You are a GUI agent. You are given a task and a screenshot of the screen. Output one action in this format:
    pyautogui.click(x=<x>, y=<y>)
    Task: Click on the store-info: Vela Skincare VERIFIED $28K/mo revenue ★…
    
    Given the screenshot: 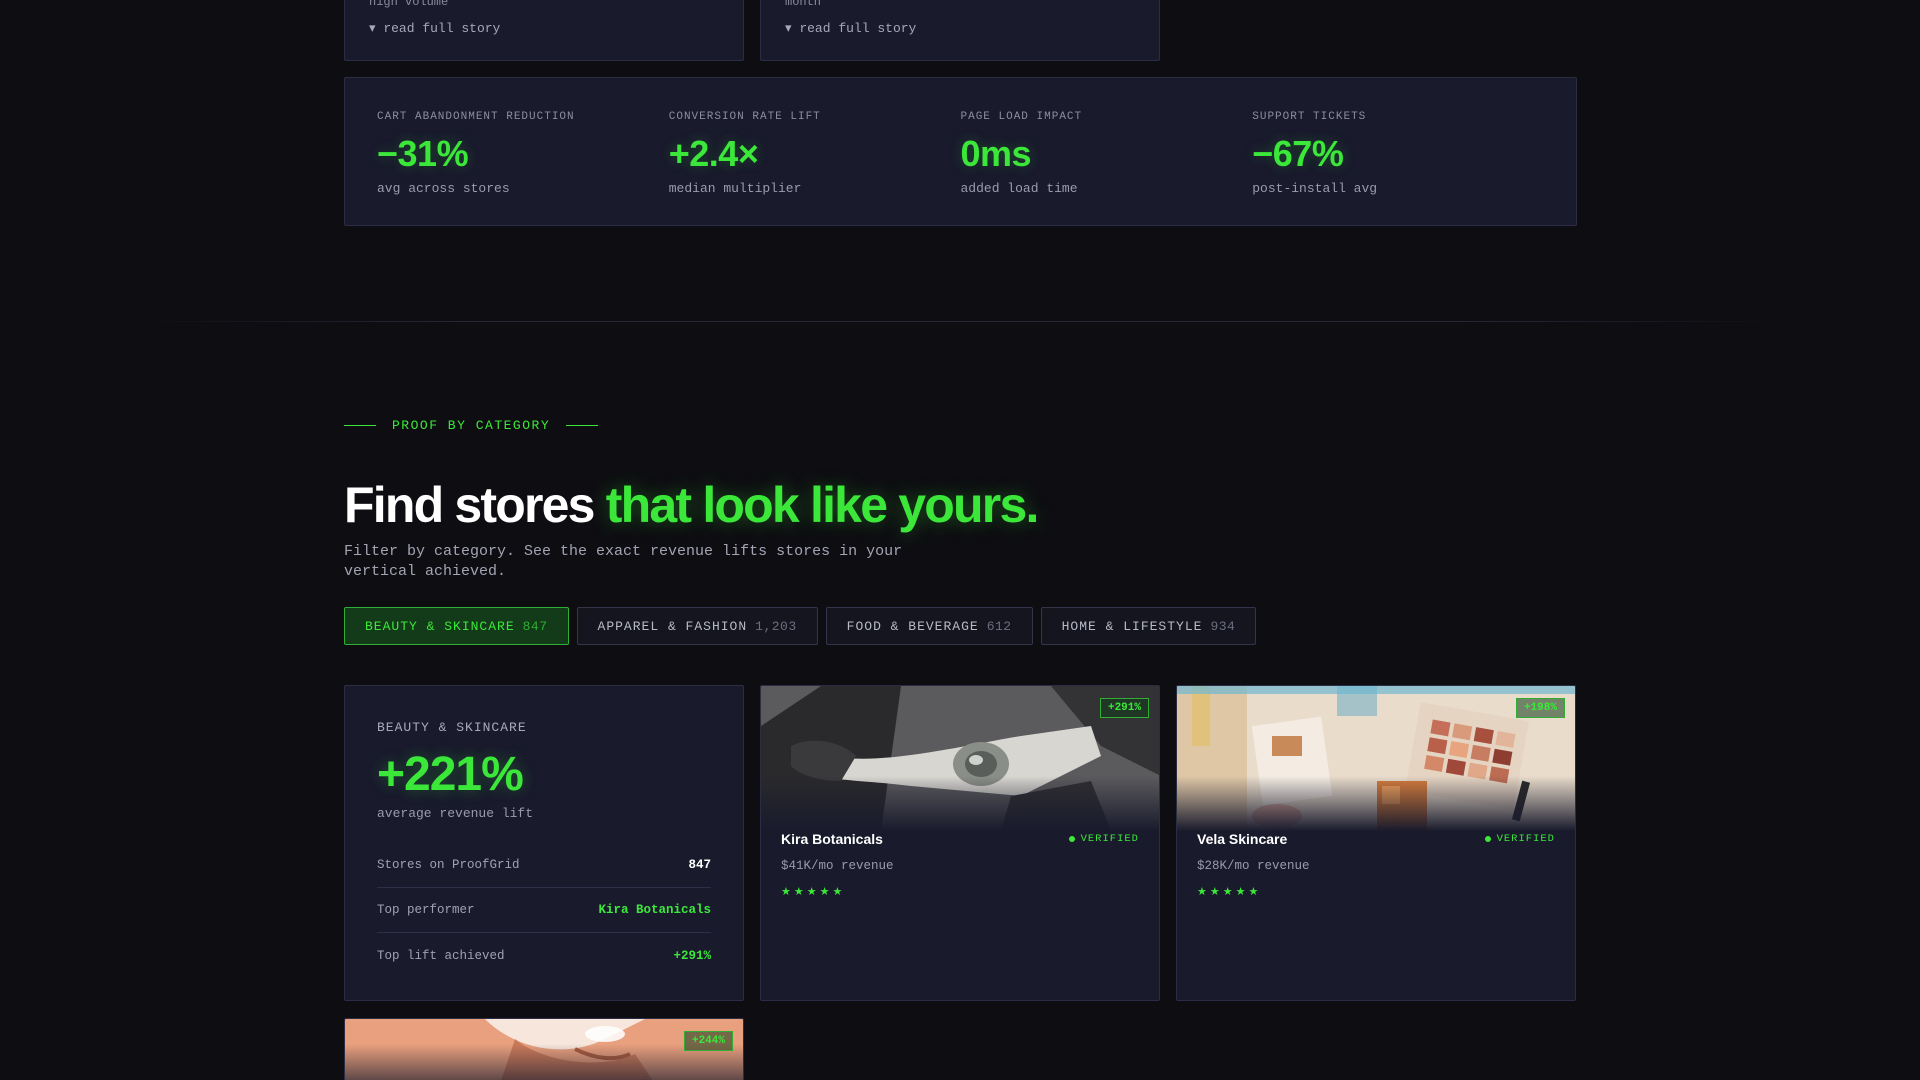 What is the action you would take?
    pyautogui.click(x=1376, y=864)
    